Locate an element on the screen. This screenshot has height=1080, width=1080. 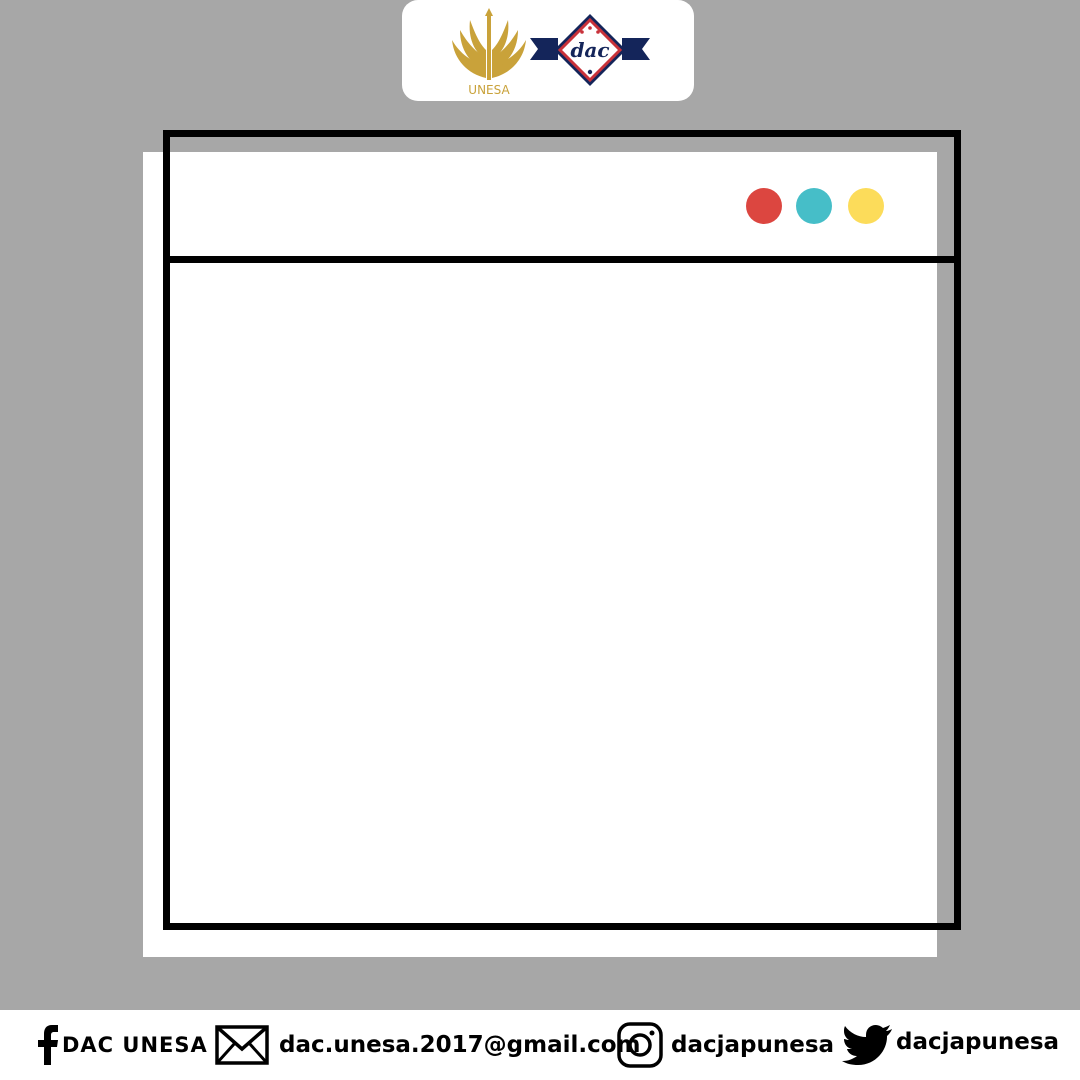
red-dot is located at coordinates (764, 206).